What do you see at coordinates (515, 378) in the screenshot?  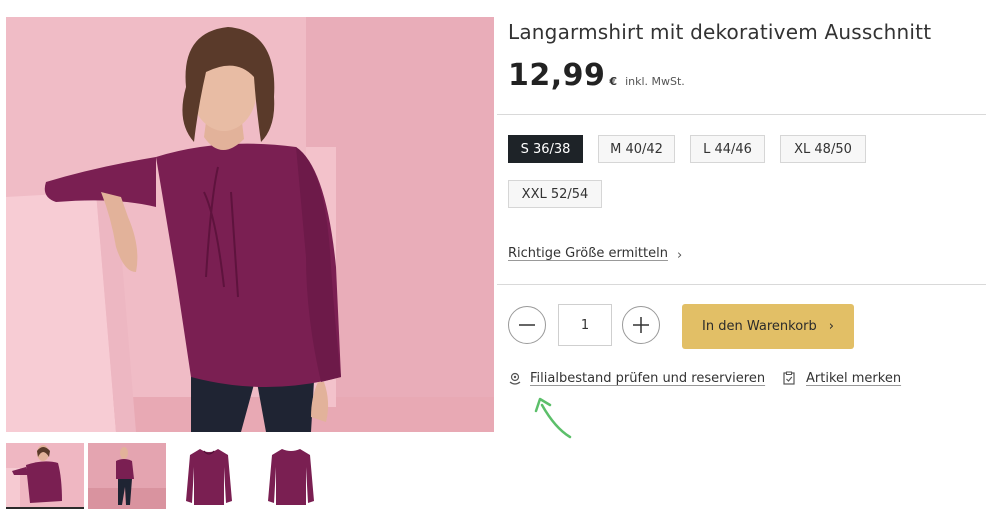 I see `location-pin-icon` at bounding box center [515, 378].